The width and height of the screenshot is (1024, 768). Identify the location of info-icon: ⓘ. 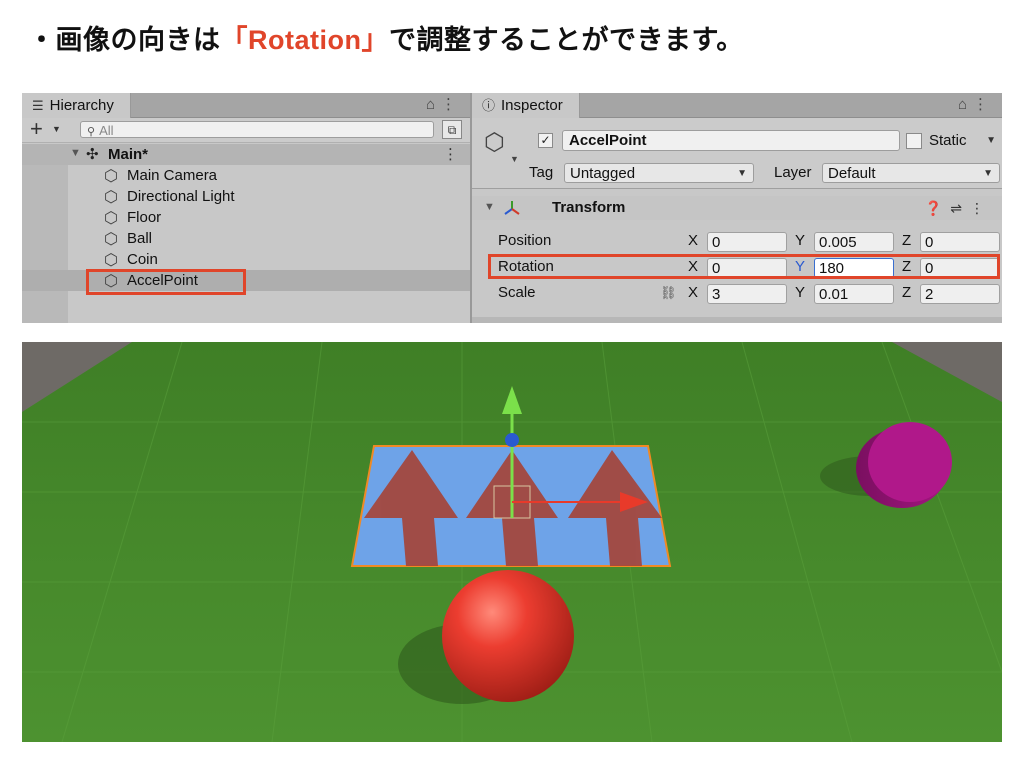
(489, 105).